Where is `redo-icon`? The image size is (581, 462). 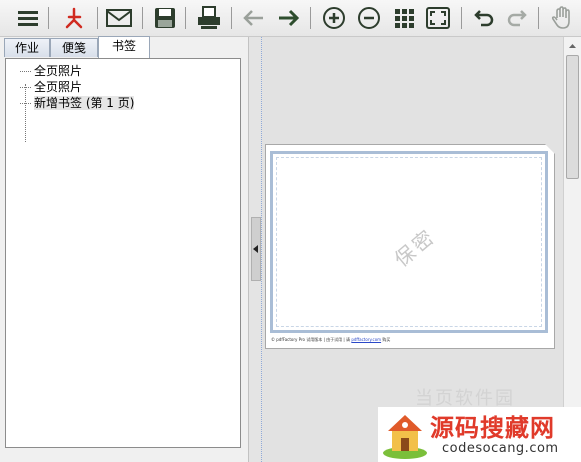
redo-icon is located at coordinates (517, 18).